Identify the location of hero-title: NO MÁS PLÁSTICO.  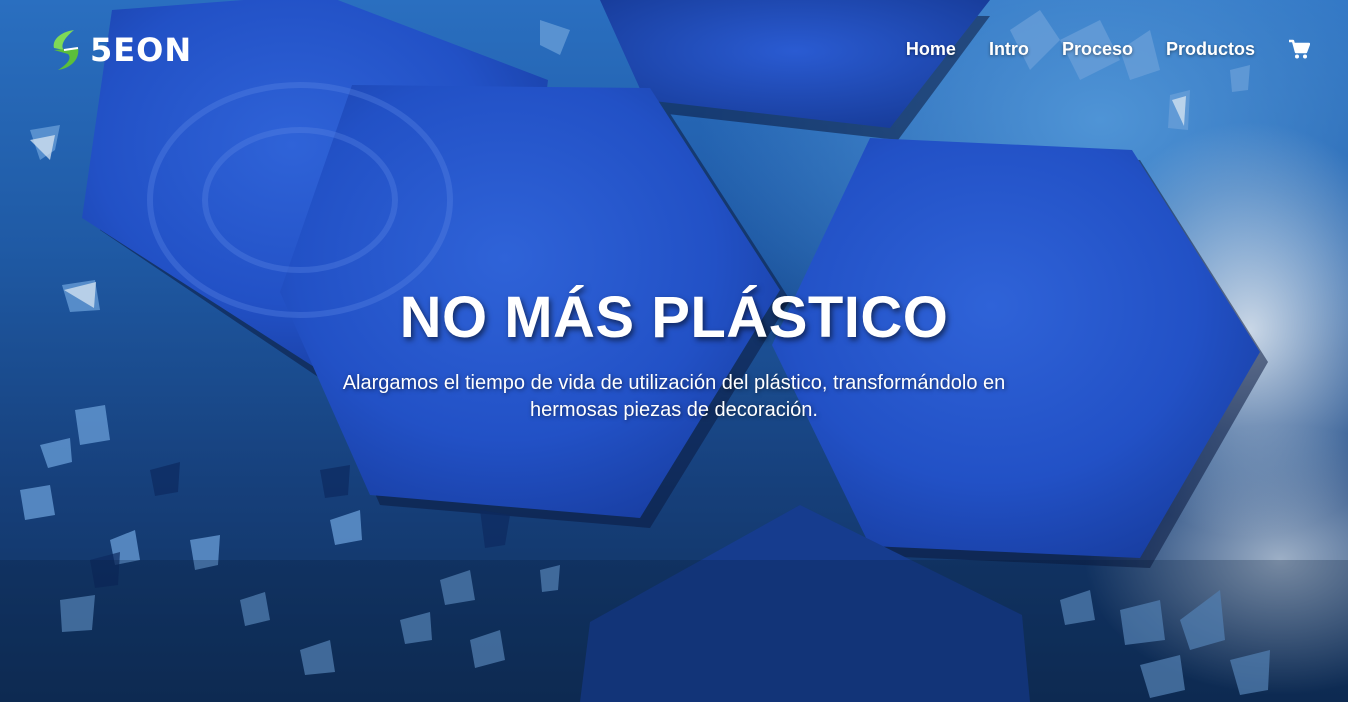
(674, 317).